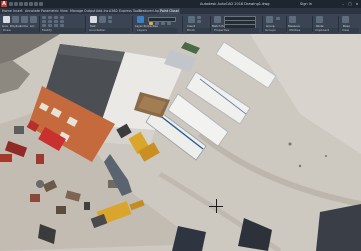 The height and width of the screenshot is (251, 361). Describe the element at coordinates (319, 19) in the screenshot. I see `paste-icon` at that location.